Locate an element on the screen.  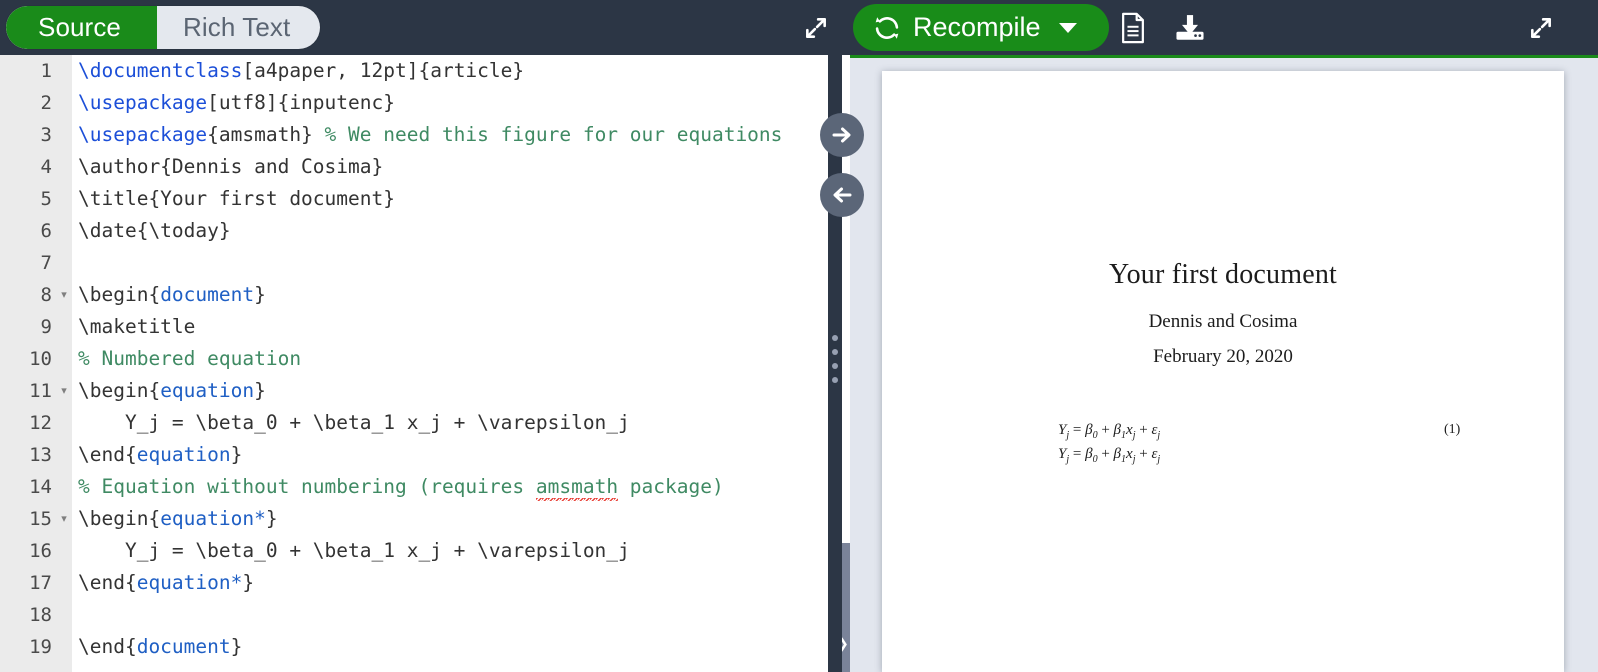
code-line: 4 \author{Dennis and Cosima} is located at coordinates (418, 167).